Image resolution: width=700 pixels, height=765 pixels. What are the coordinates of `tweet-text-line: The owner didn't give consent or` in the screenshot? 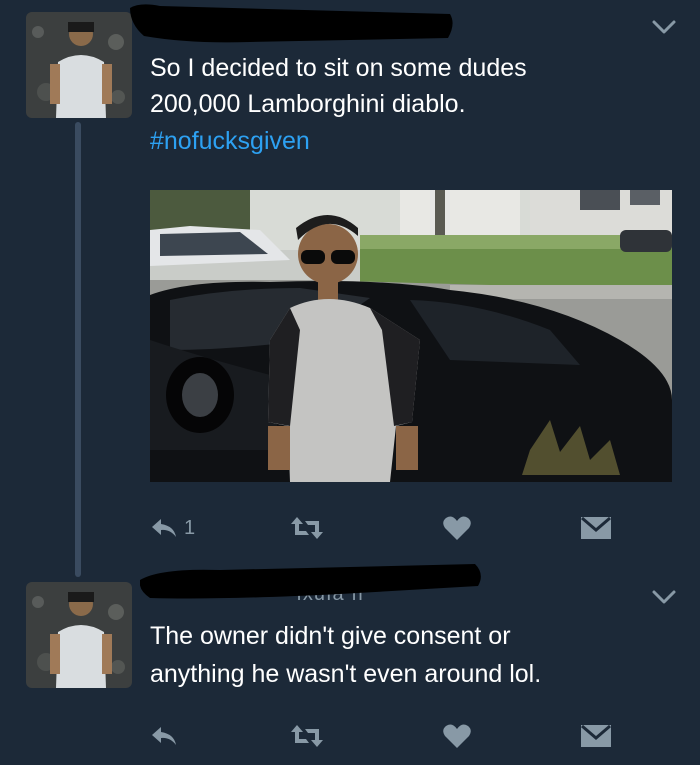 It's located at (330, 636).